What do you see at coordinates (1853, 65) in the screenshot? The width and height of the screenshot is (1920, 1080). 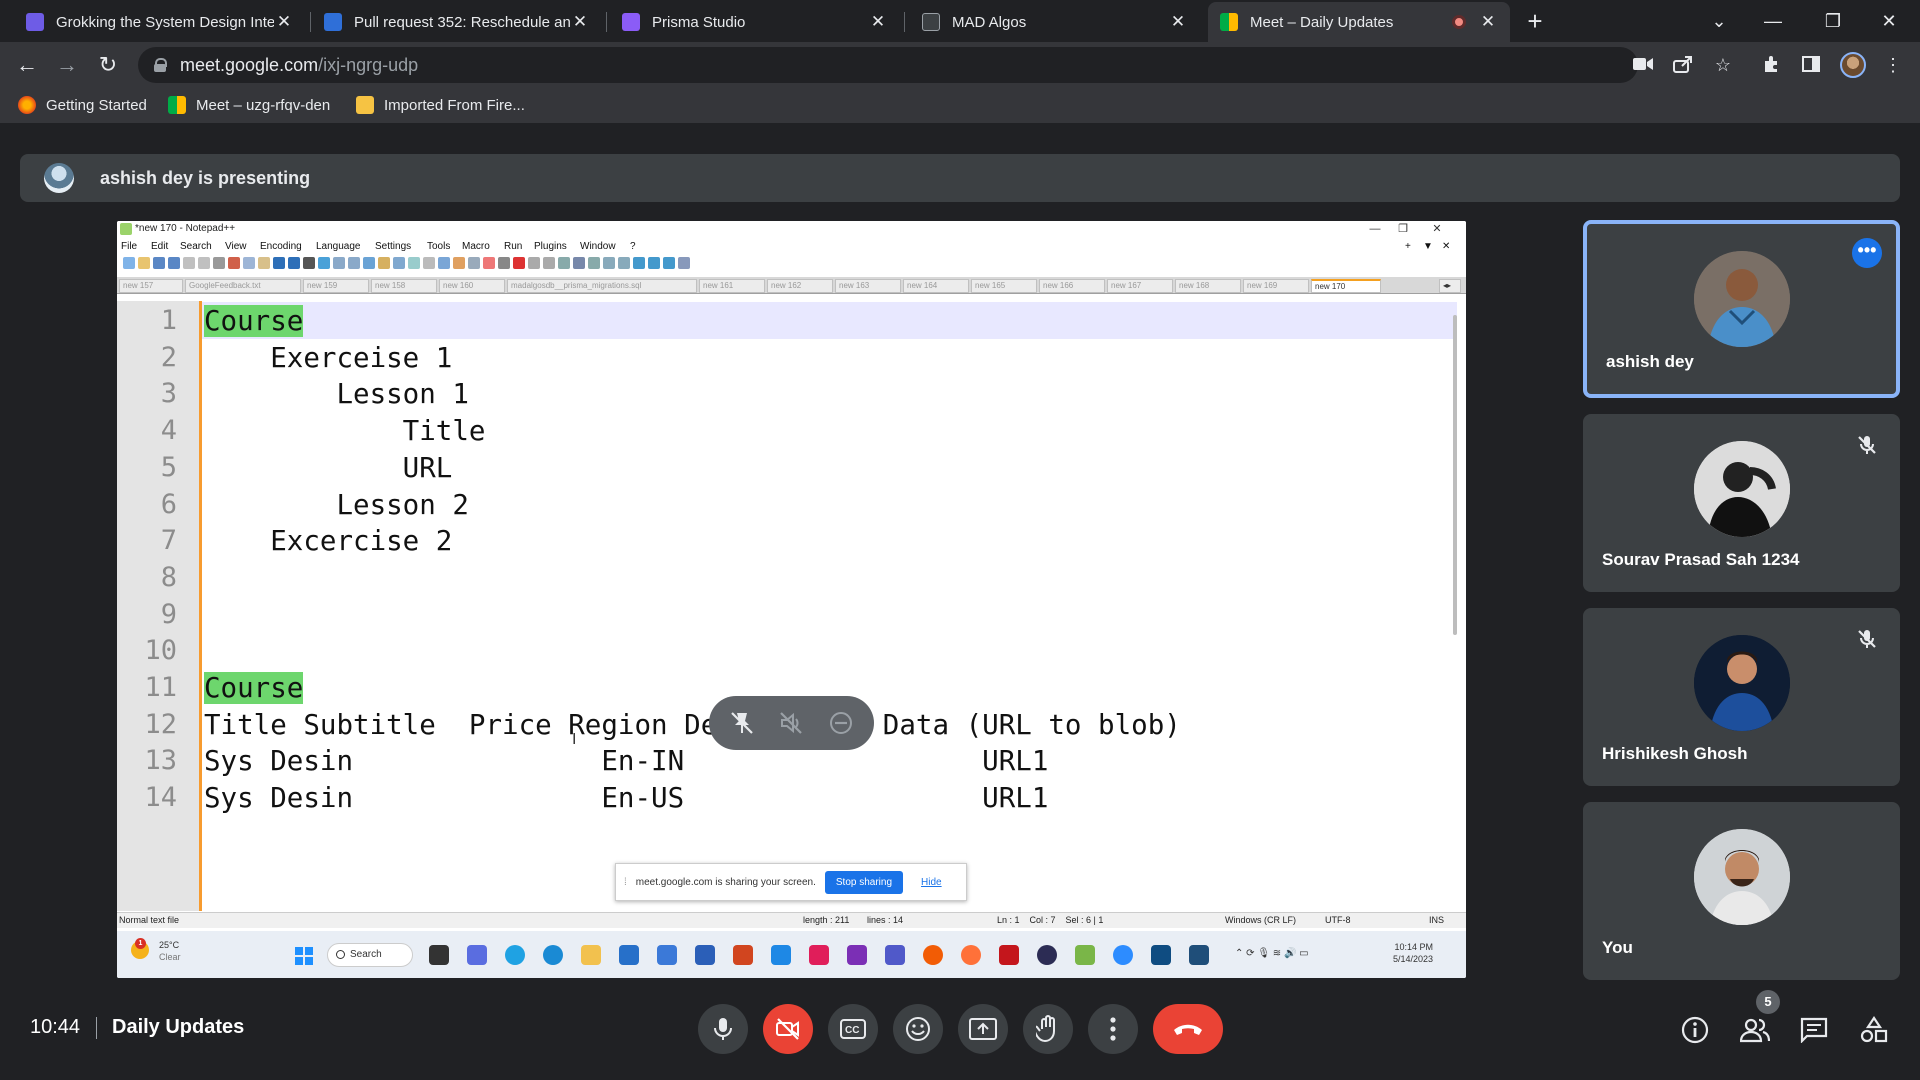 I see `profile-avatar` at bounding box center [1853, 65].